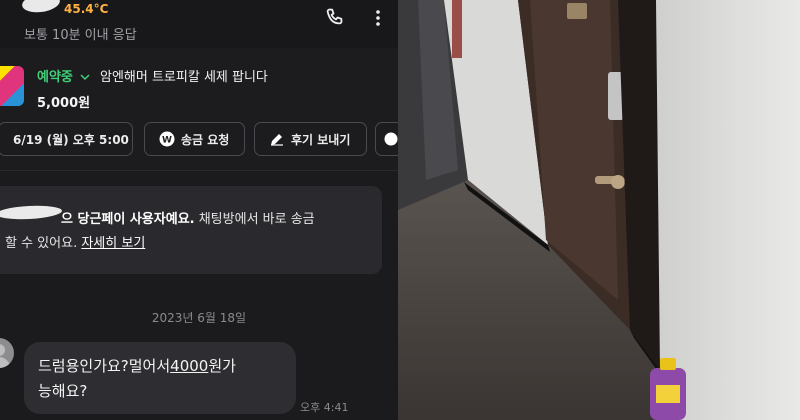 Image resolution: width=800 pixels, height=420 pixels. What do you see at coordinates (189, 366) in the screenshot?
I see `amount-link: 4000` at bounding box center [189, 366].